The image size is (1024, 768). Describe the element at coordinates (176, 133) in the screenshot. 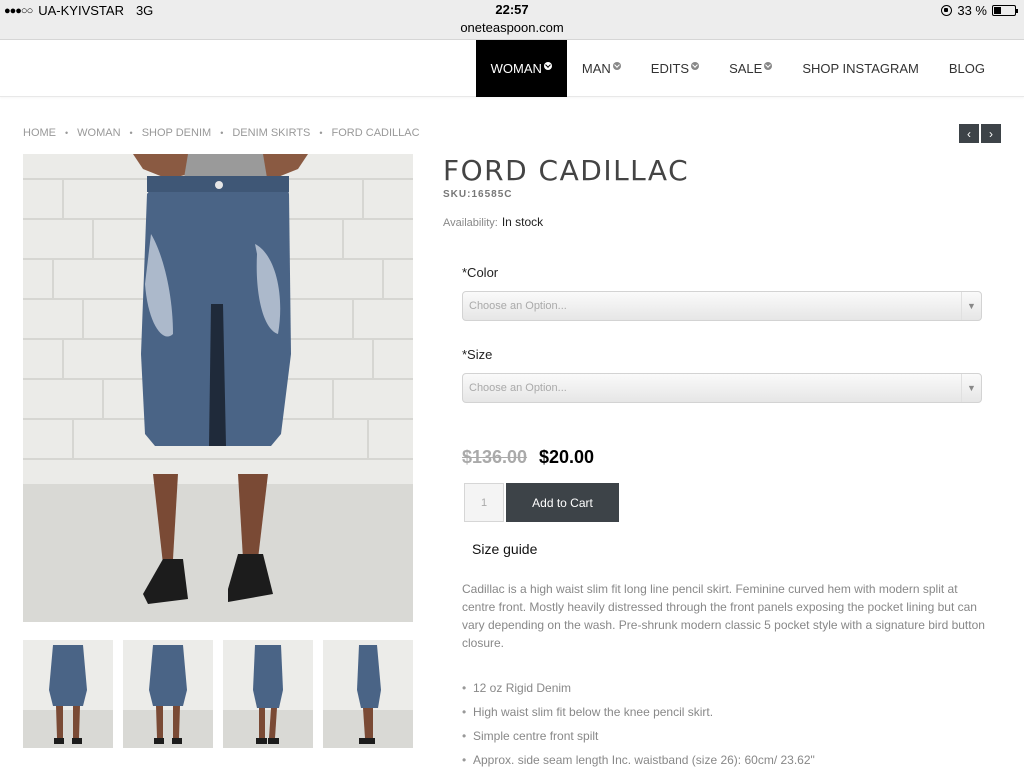

I see `breadcrumb-item: SHOP DENIM` at that location.